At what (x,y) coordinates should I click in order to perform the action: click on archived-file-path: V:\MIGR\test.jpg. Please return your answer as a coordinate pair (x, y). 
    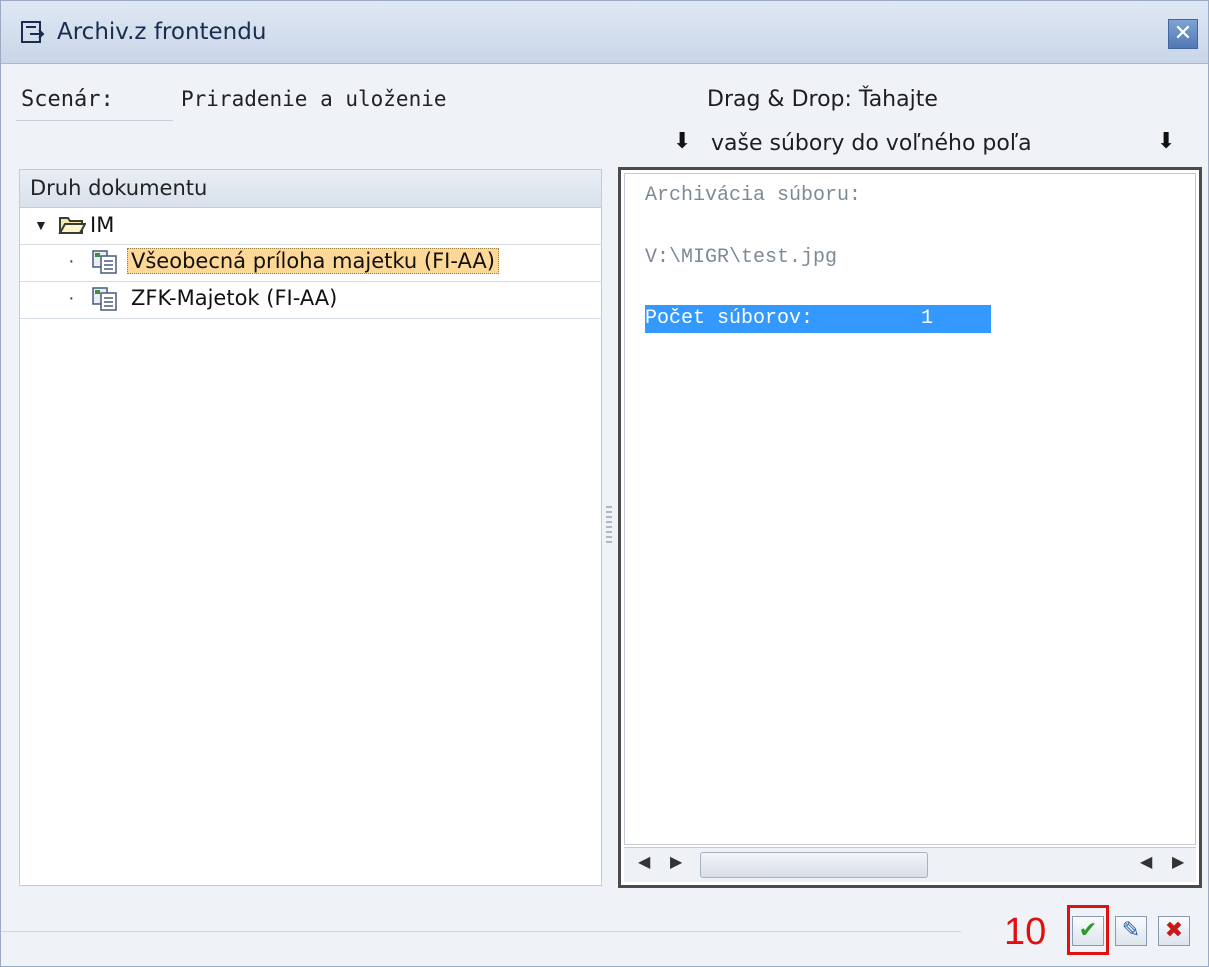
    Looking at the image, I should click on (741, 257).